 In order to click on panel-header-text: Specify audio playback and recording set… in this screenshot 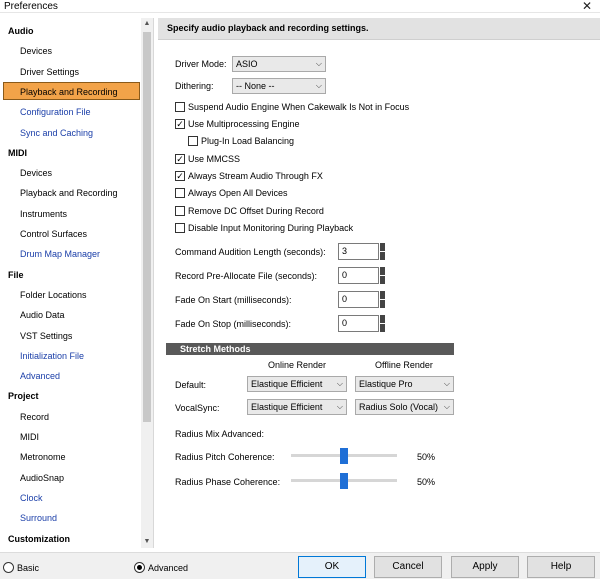, I will do `click(268, 28)`.